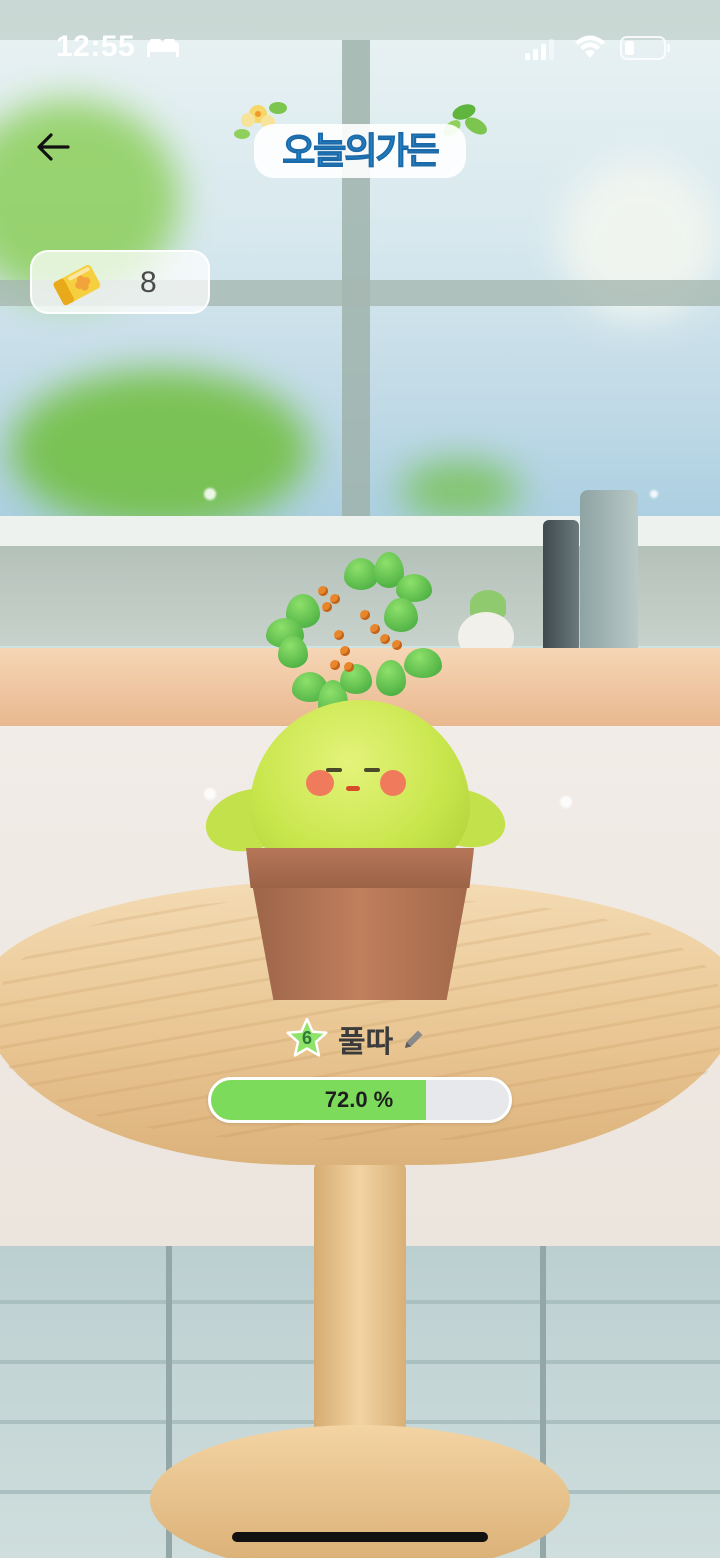 The width and height of the screenshot is (720, 1558). I want to click on level-number: 6, so click(306, 1038).